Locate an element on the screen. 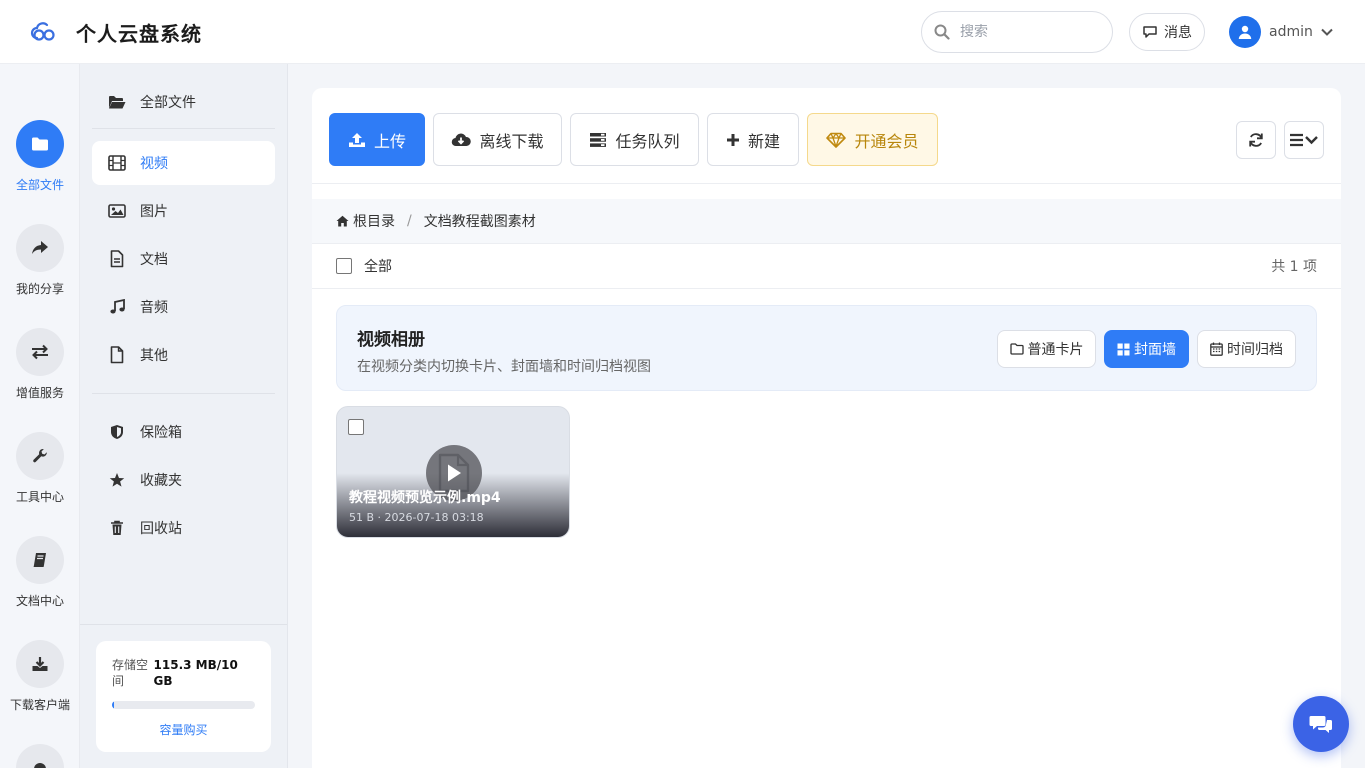  calendar-icon is located at coordinates (1216, 349).